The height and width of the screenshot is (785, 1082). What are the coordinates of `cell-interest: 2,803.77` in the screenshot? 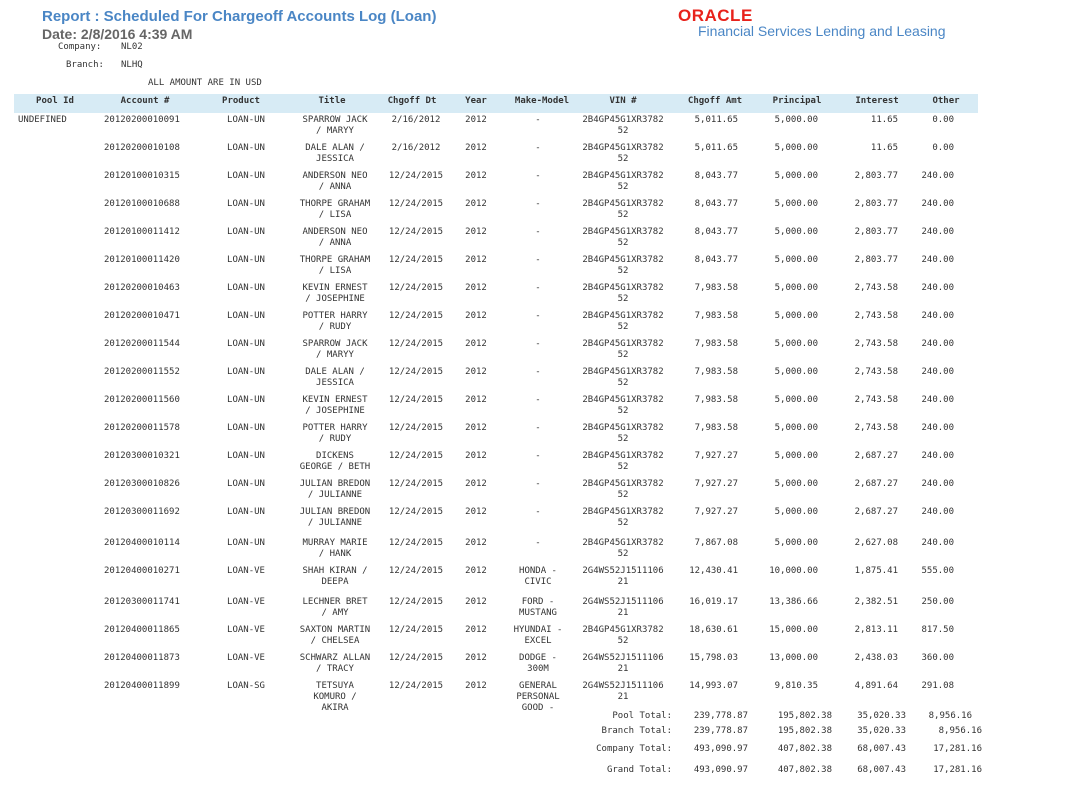 It's located at (876, 232).